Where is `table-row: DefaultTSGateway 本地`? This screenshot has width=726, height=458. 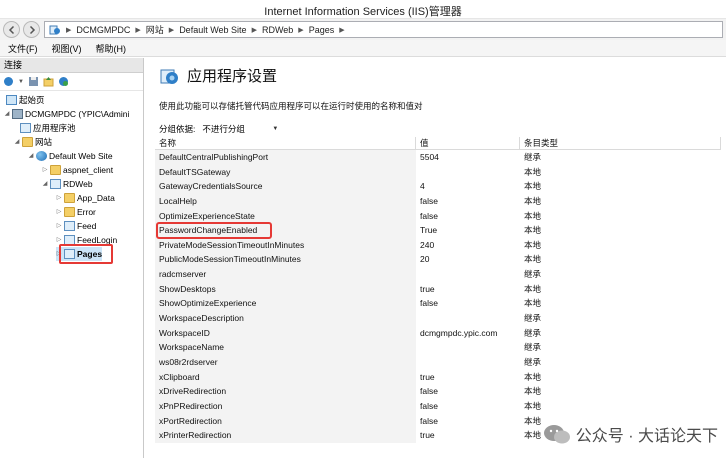
table-row: DefaultTSGateway 本地 is located at coordinates (438, 172).